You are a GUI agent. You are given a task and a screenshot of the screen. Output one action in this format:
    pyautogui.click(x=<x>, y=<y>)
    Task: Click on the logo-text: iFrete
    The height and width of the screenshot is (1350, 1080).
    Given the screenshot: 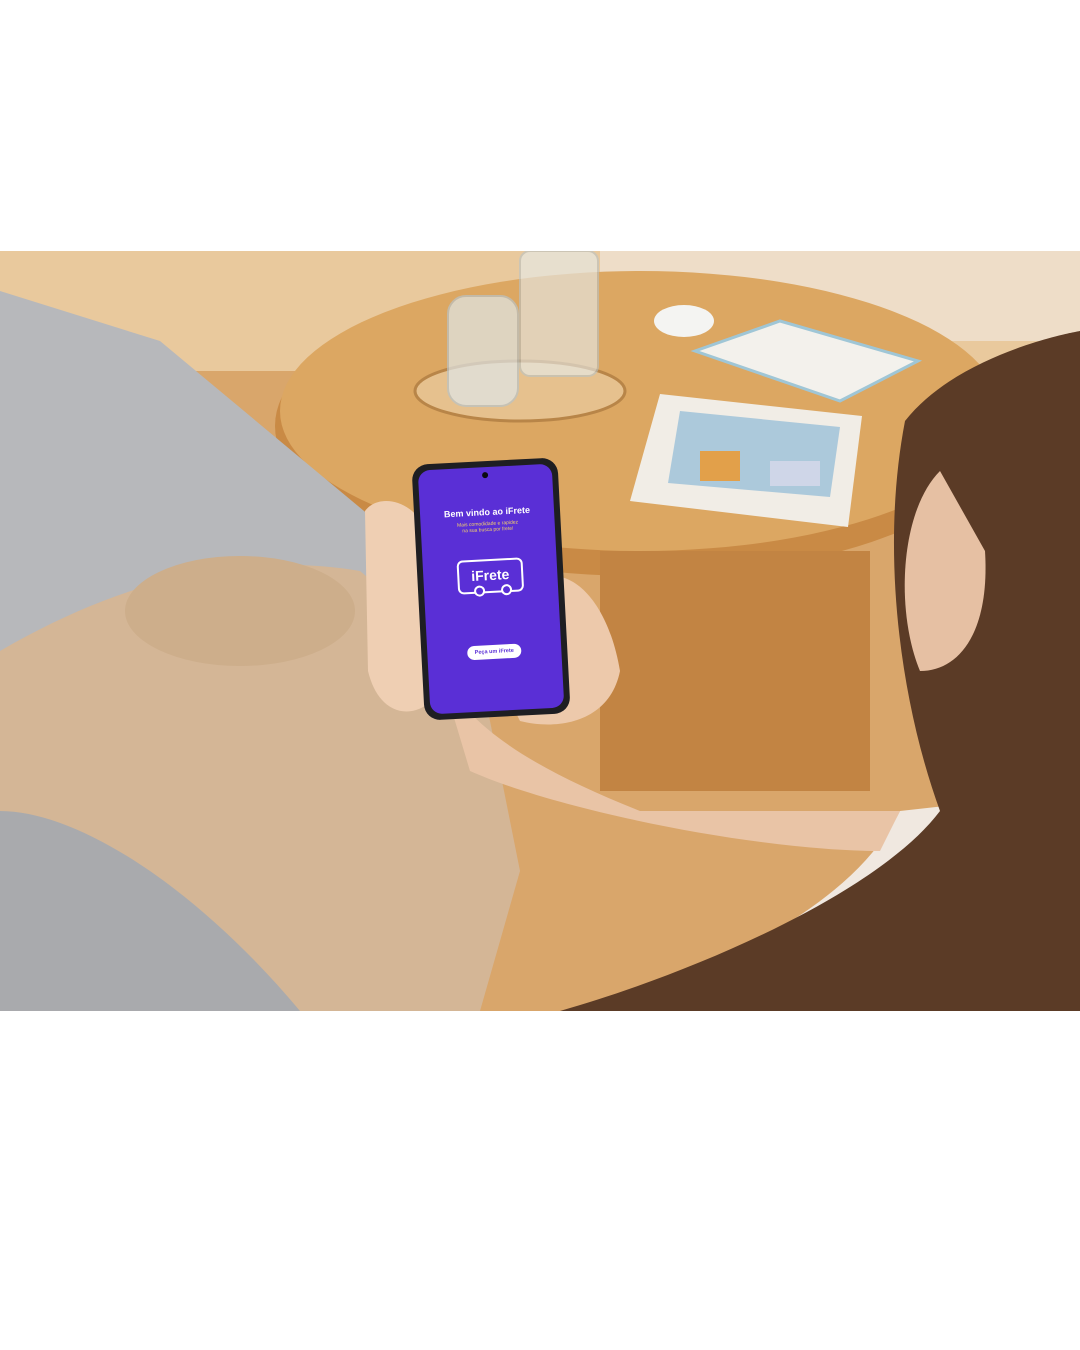 What is the action you would take?
    pyautogui.click(x=490, y=575)
    